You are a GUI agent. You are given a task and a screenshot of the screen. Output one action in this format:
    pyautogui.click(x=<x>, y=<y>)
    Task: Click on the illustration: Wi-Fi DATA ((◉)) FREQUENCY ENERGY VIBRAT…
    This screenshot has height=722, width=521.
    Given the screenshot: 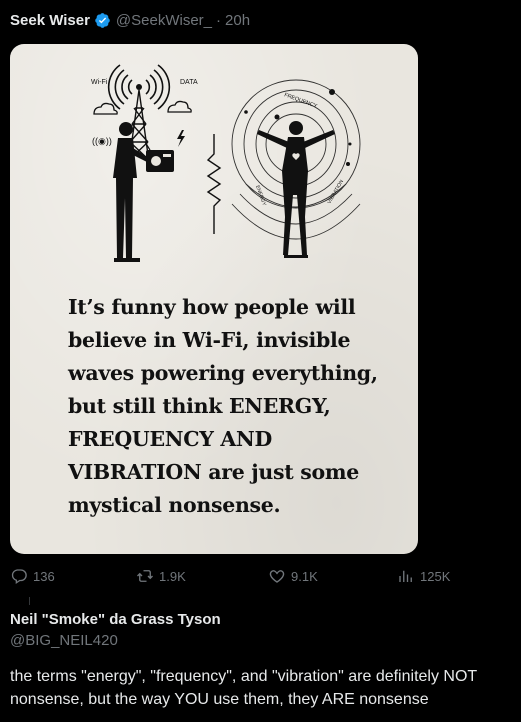 What is the action you would take?
    pyautogui.click(x=226, y=163)
    